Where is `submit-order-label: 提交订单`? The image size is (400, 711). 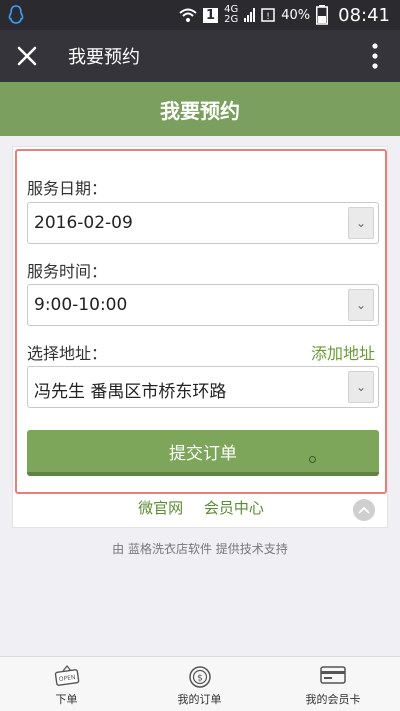 submit-order-label: 提交订单 is located at coordinates (203, 453).